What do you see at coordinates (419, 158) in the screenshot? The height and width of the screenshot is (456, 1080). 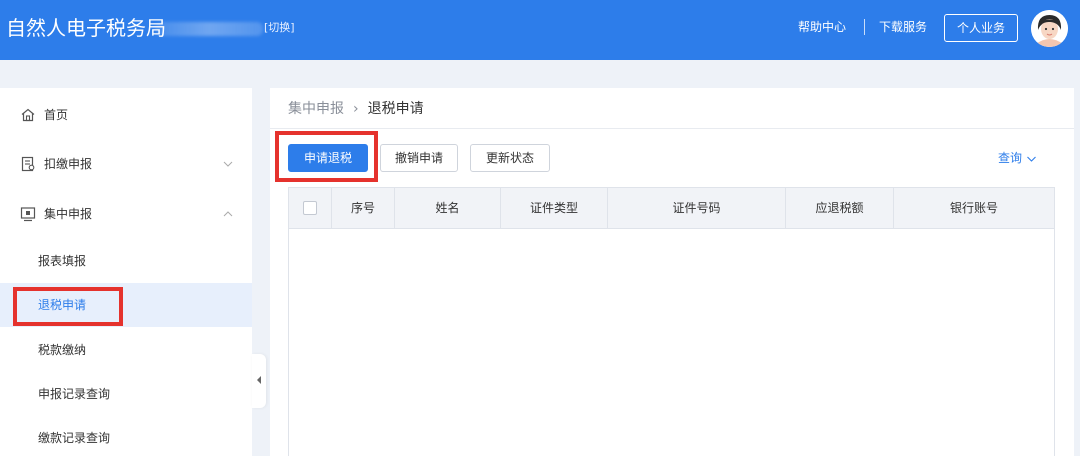 I see `cancel-application-button: 撤销申请` at bounding box center [419, 158].